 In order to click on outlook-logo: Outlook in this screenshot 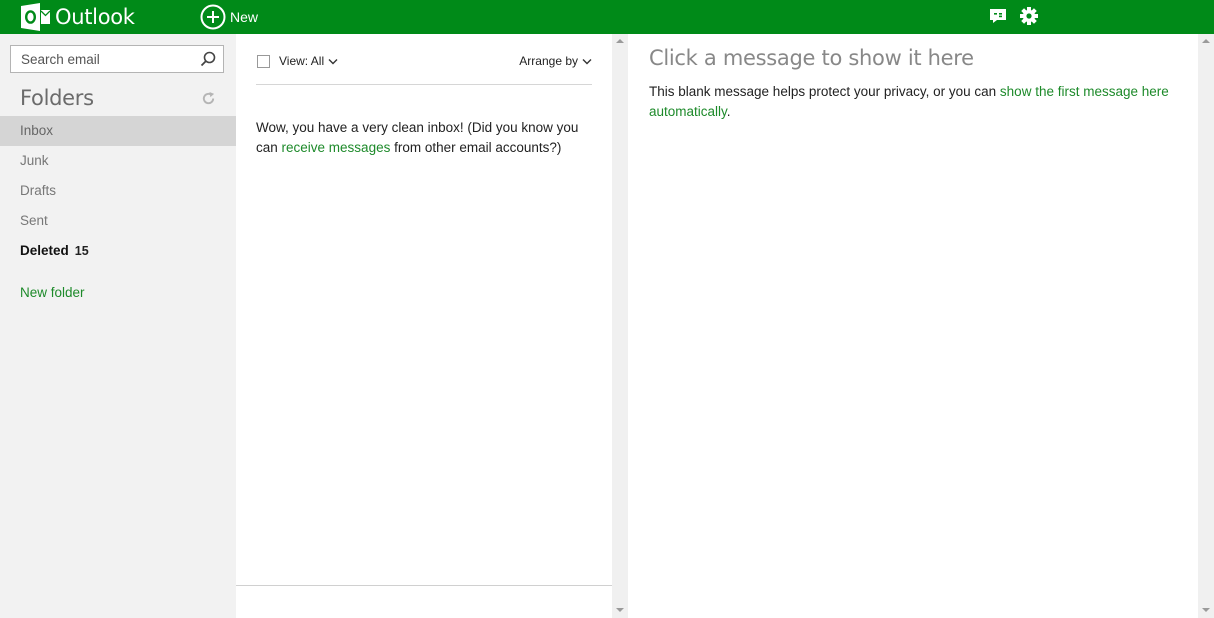, I will do `click(77, 17)`.